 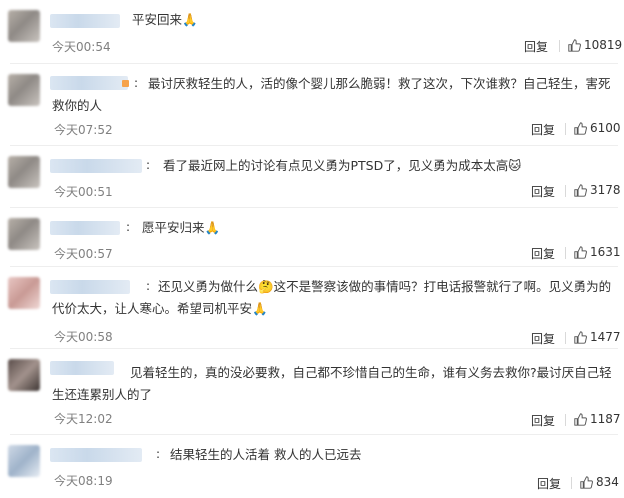 What do you see at coordinates (83, 130) in the screenshot?
I see `comment-time: 今天07:52` at bounding box center [83, 130].